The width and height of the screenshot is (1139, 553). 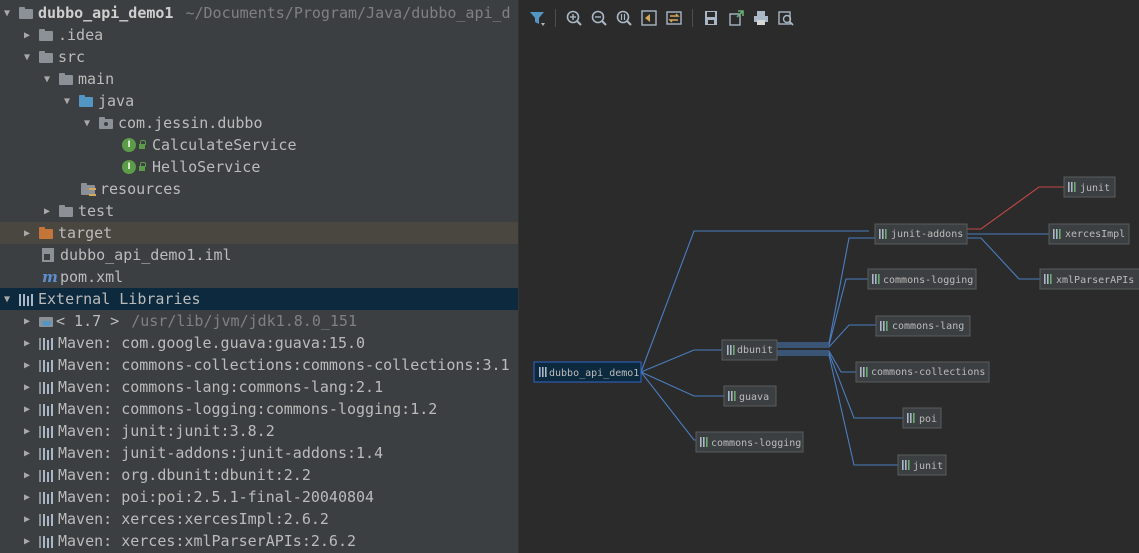 What do you see at coordinates (1089, 279) in the screenshot?
I see `node-xmlparserapis: xmlParserAPIs` at bounding box center [1089, 279].